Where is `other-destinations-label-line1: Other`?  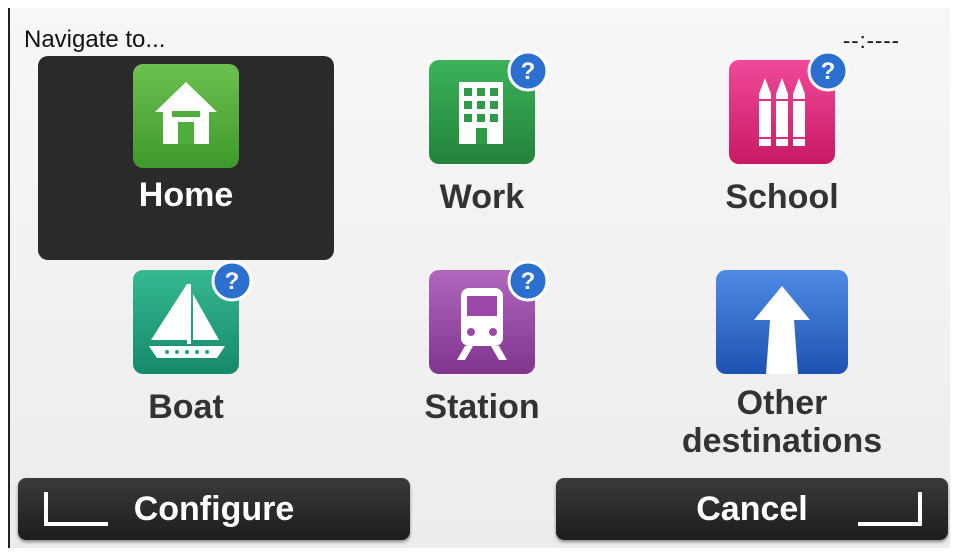 other-destinations-label-line1: Other is located at coordinates (782, 403).